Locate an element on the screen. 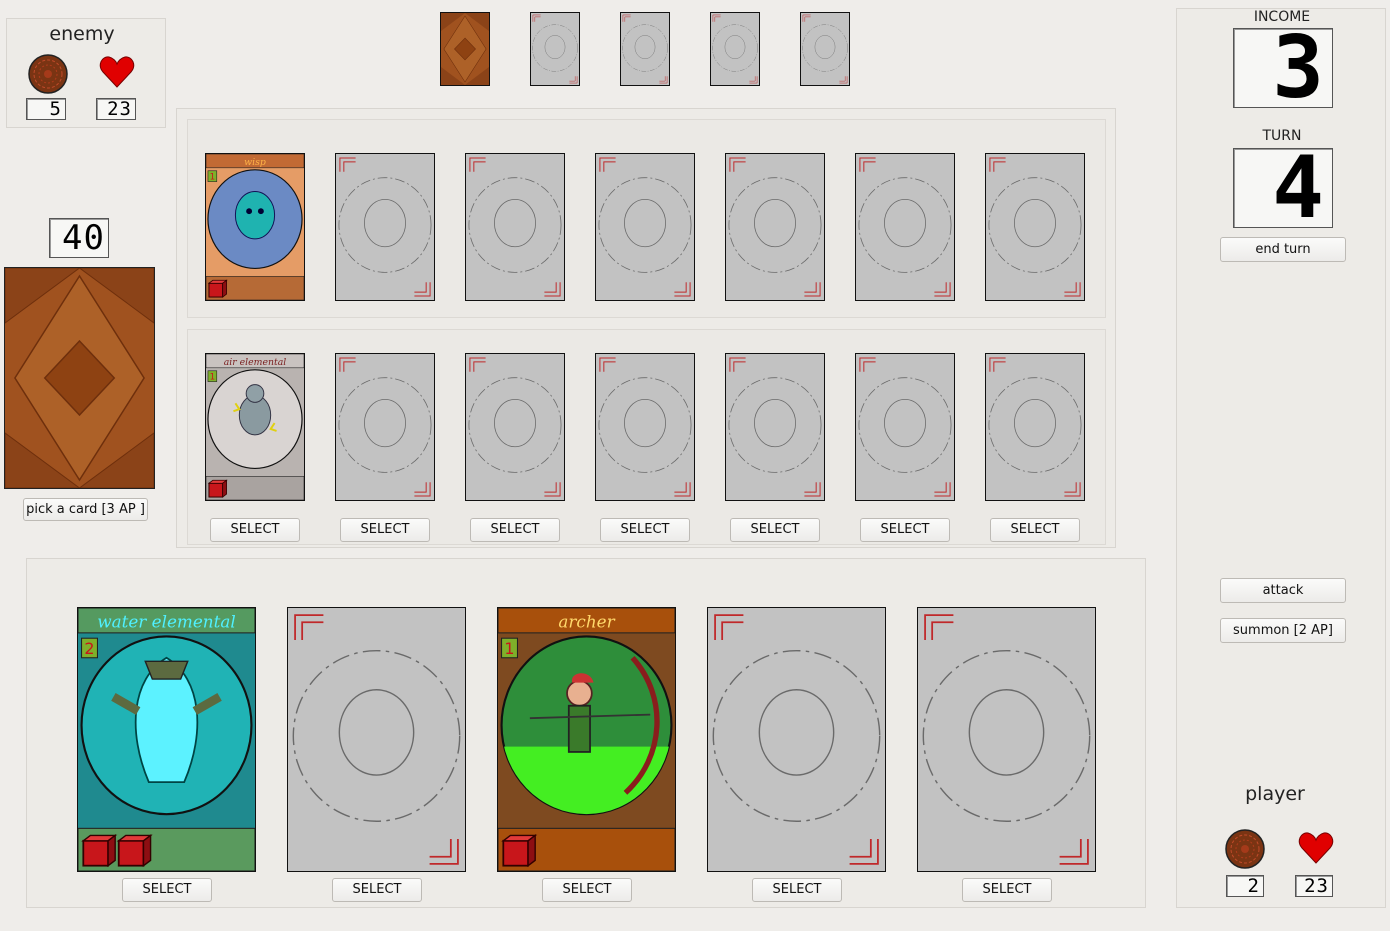 This screenshot has height=931, width=1390. svg-text: 2 is located at coordinates (89, 648).